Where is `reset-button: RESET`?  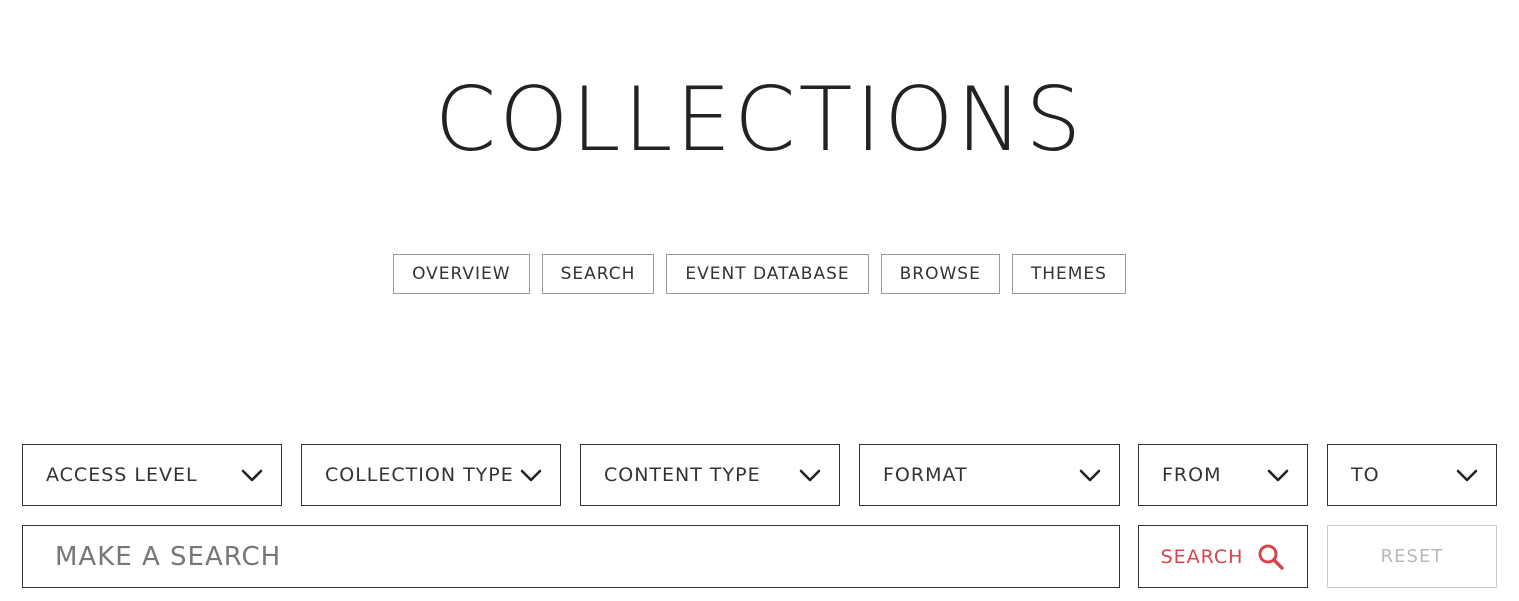
reset-button: RESET is located at coordinates (1412, 556).